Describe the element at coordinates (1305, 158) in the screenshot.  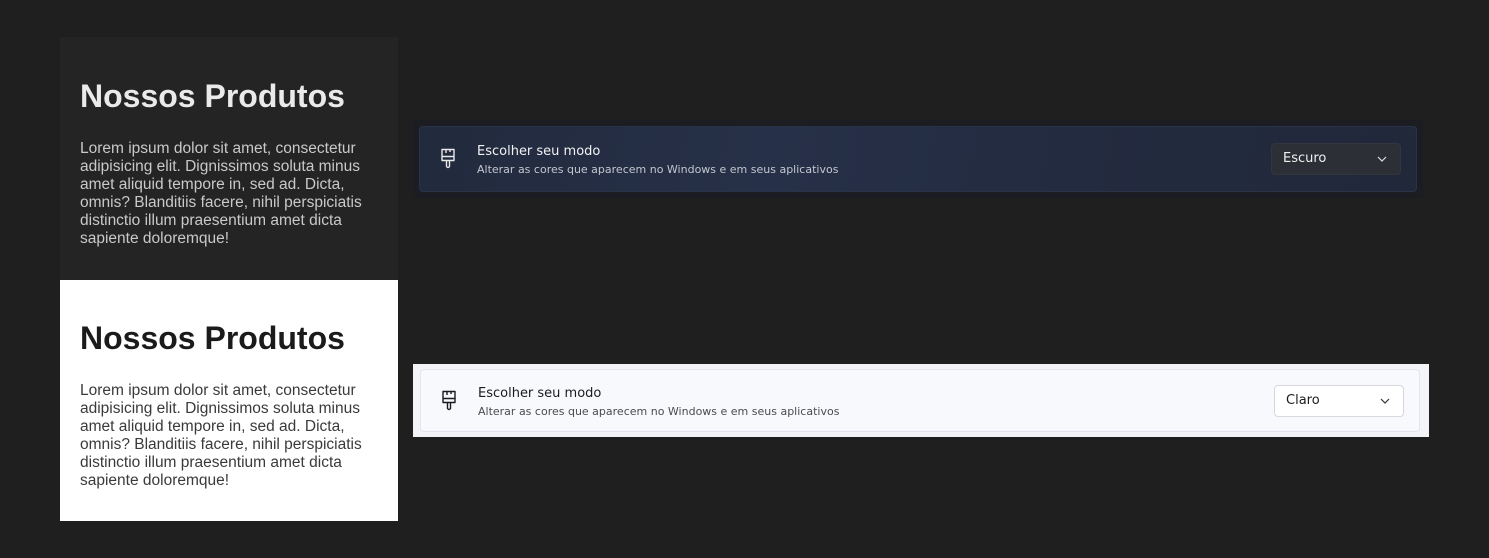
I see `dropdown-value: Escuro` at that location.